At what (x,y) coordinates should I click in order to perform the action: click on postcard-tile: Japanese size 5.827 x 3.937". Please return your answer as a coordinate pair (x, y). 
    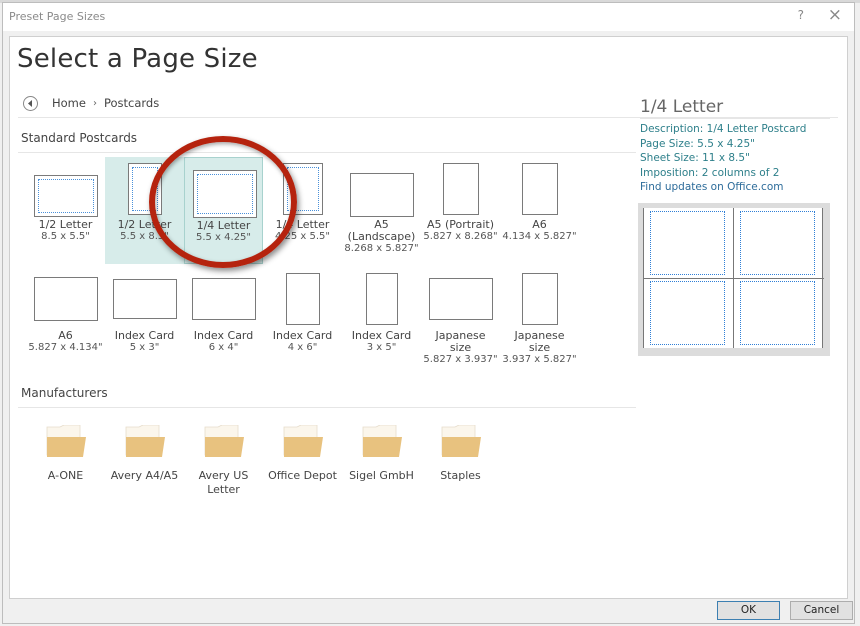
    Looking at the image, I should click on (460, 317).